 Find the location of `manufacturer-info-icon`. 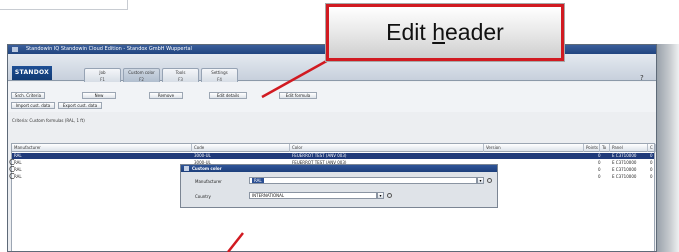

manufacturer-info-icon is located at coordinates (489, 180).